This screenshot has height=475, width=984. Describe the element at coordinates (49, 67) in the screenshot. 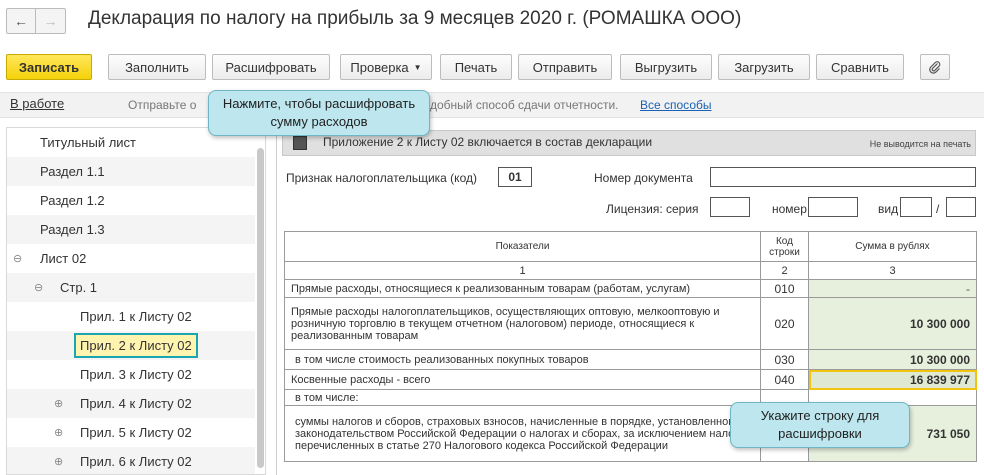

I see `save-button: Записать` at that location.